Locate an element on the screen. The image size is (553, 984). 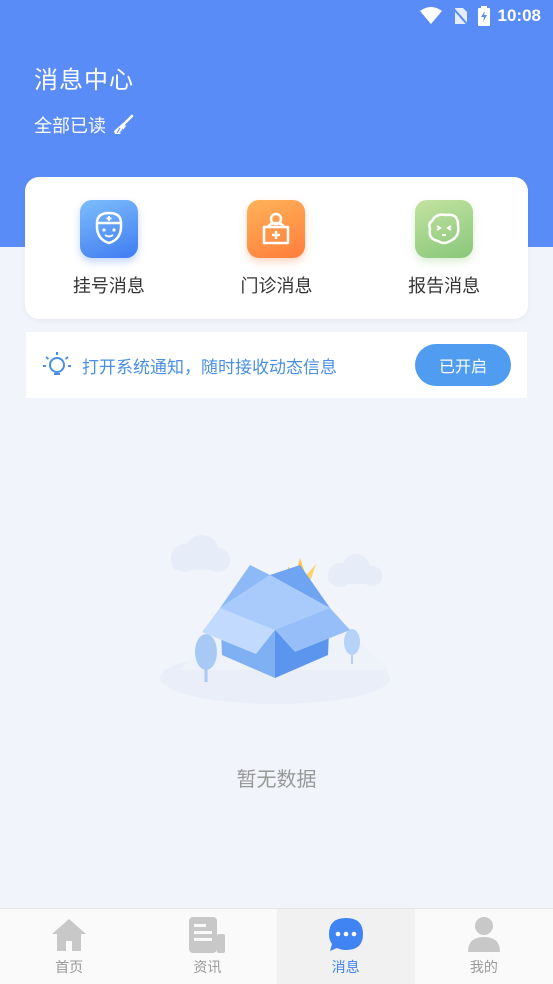
user-icon is located at coordinates (484, 935).